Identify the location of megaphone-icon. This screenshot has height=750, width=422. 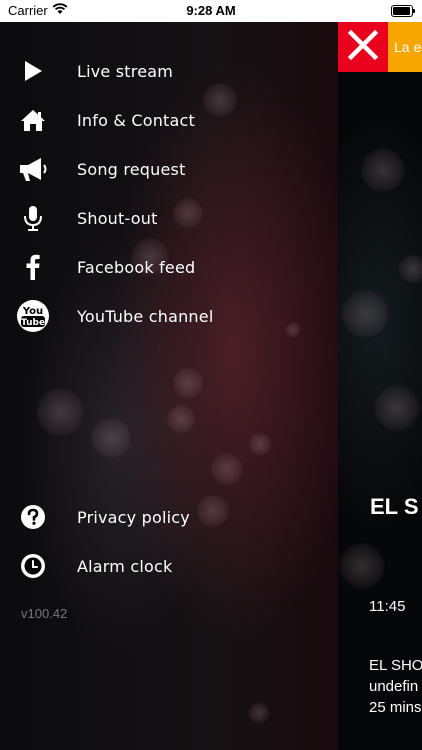
(33, 169).